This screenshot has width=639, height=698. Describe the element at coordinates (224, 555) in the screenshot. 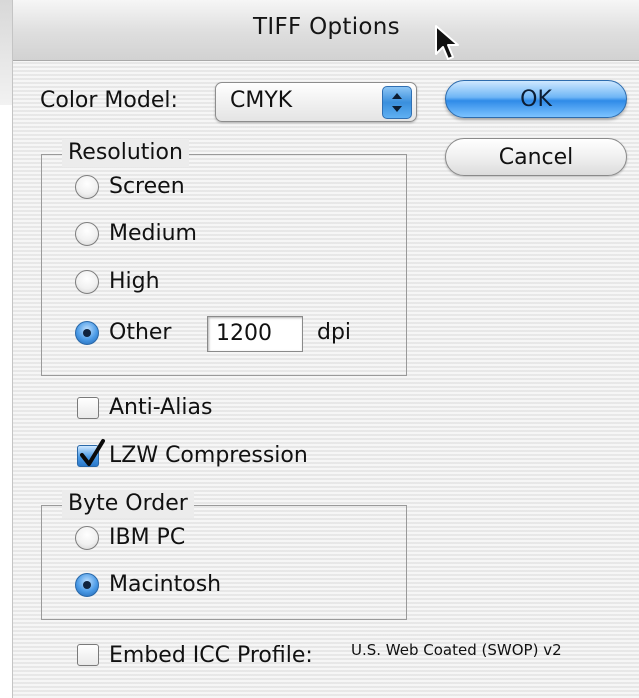

I see `byte-order-group: Byte Order` at that location.